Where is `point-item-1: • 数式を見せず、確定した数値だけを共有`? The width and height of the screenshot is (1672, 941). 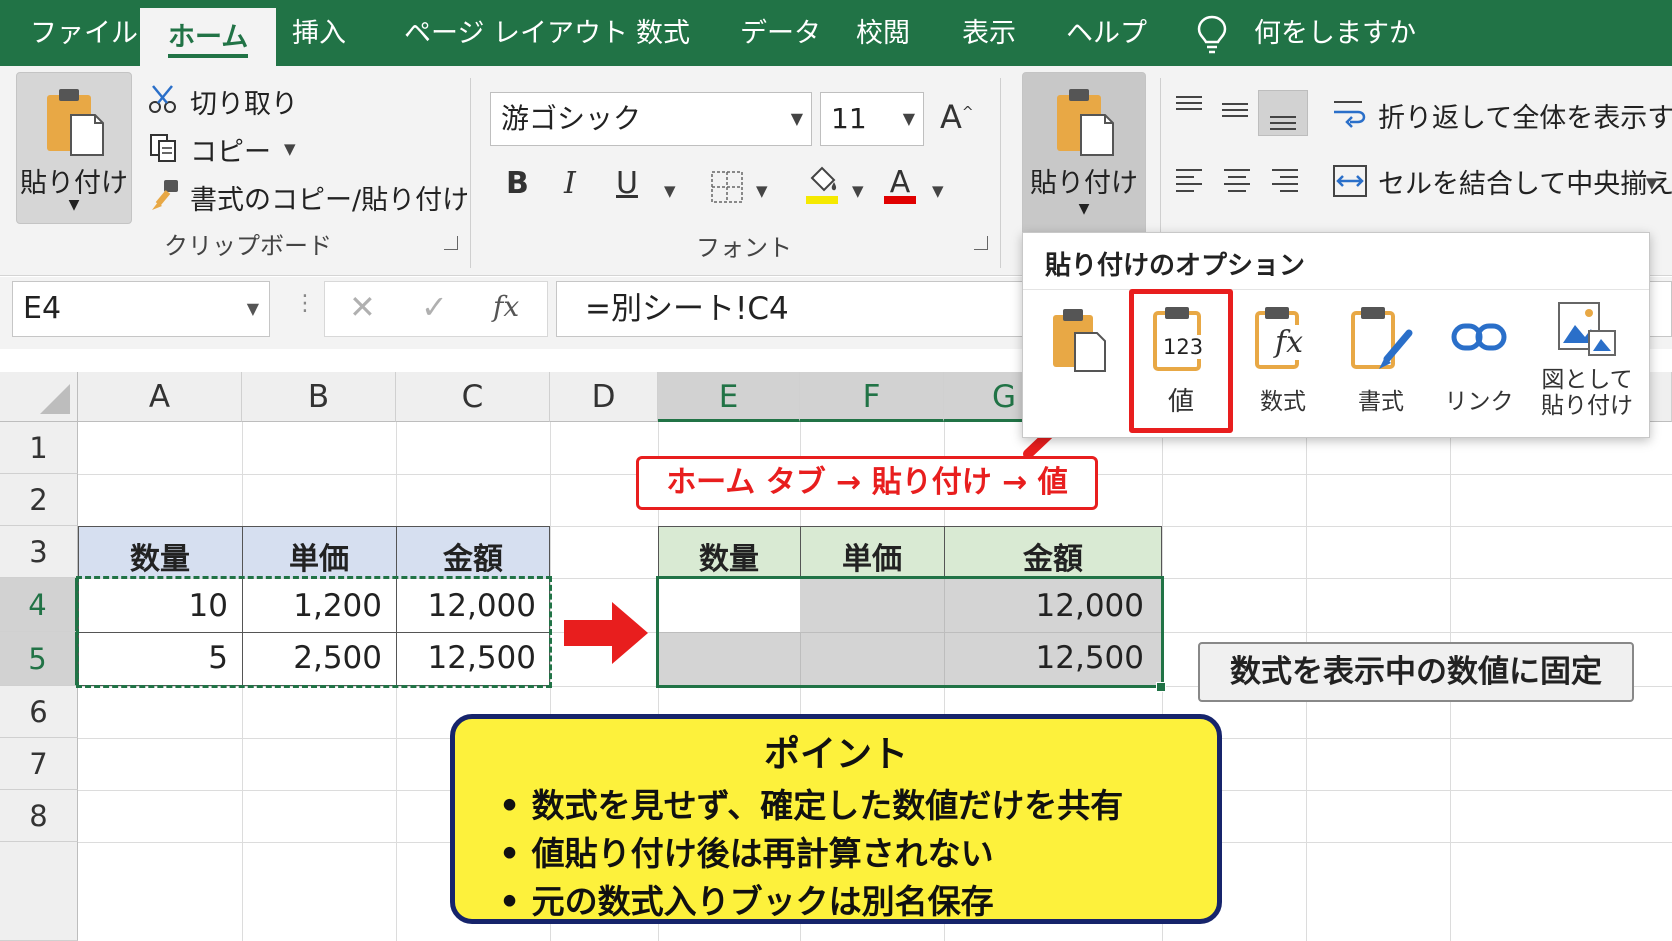
point-item-1: • 数式を見せず、確定した数値だけを共有 is located at coordinates (811, 805).